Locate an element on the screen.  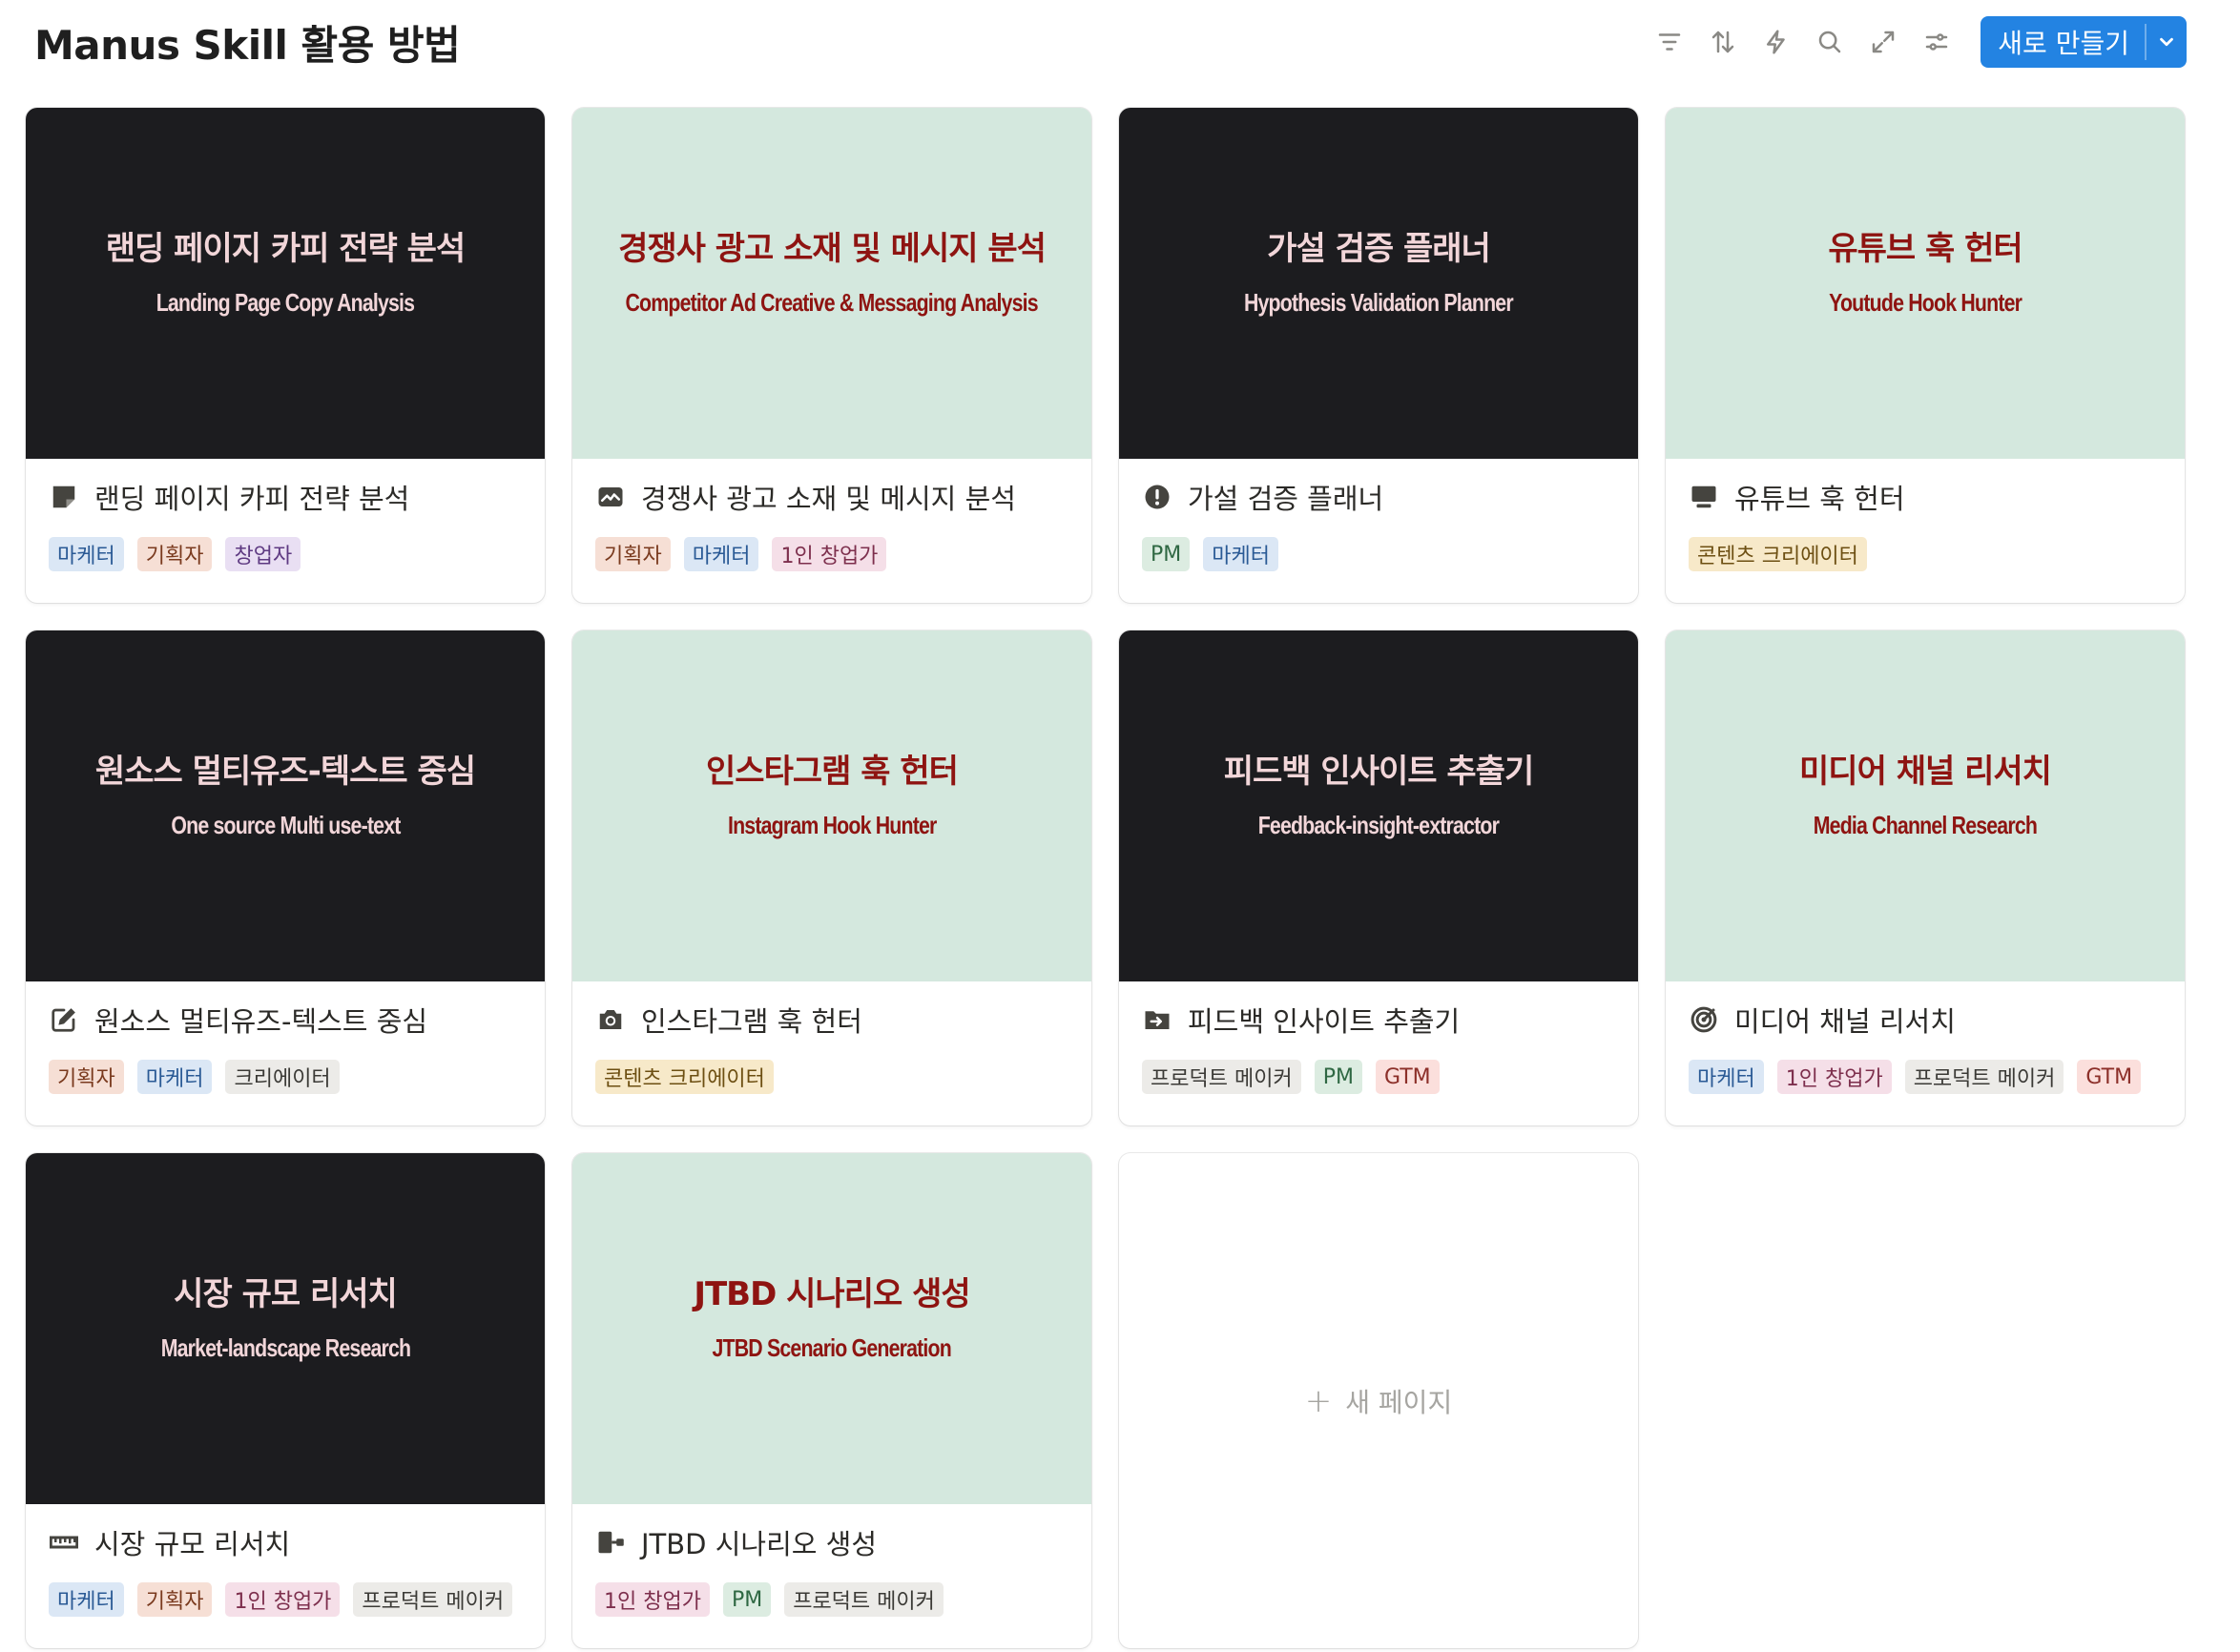
card-cover: 피드백 인사이트 추출기 Feedback-insight-extractor is located at coordinates (1378, 805).